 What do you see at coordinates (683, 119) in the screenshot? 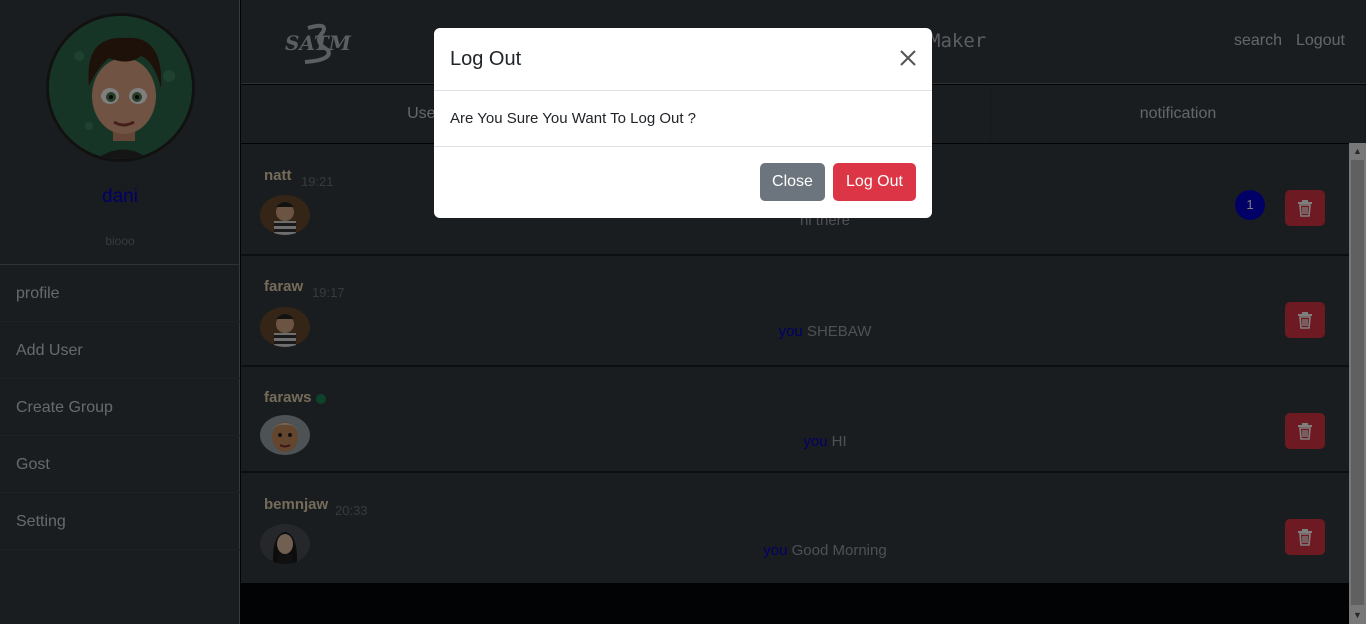
I see `modal-body: Are You Sure You Want To Log Out ?` at bounding box center [683, 119].